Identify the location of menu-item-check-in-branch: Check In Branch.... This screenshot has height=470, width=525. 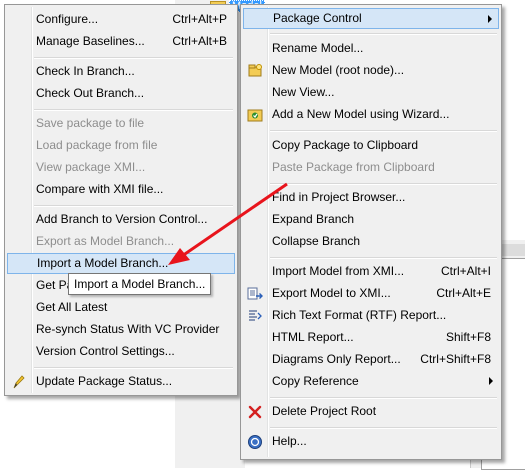
(121, 71).